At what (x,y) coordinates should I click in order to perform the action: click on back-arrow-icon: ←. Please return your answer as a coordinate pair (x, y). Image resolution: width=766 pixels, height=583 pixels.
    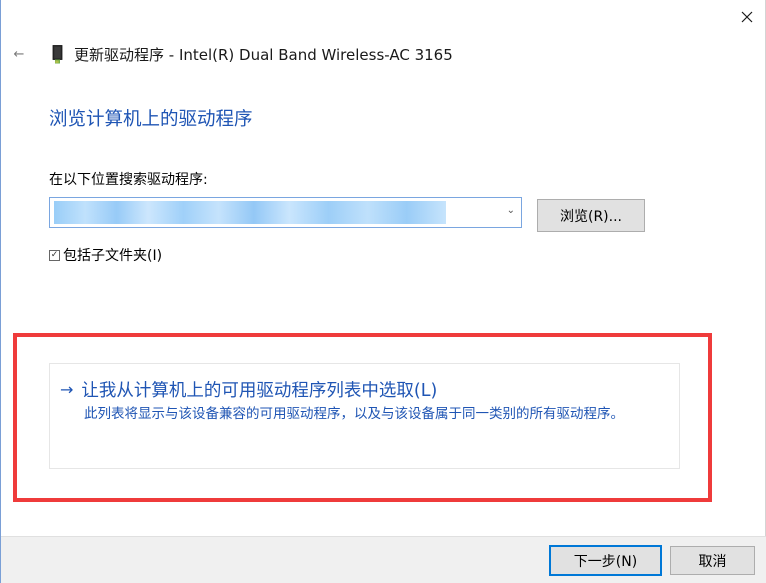
    Looking at the image, I should click on (19, 54).